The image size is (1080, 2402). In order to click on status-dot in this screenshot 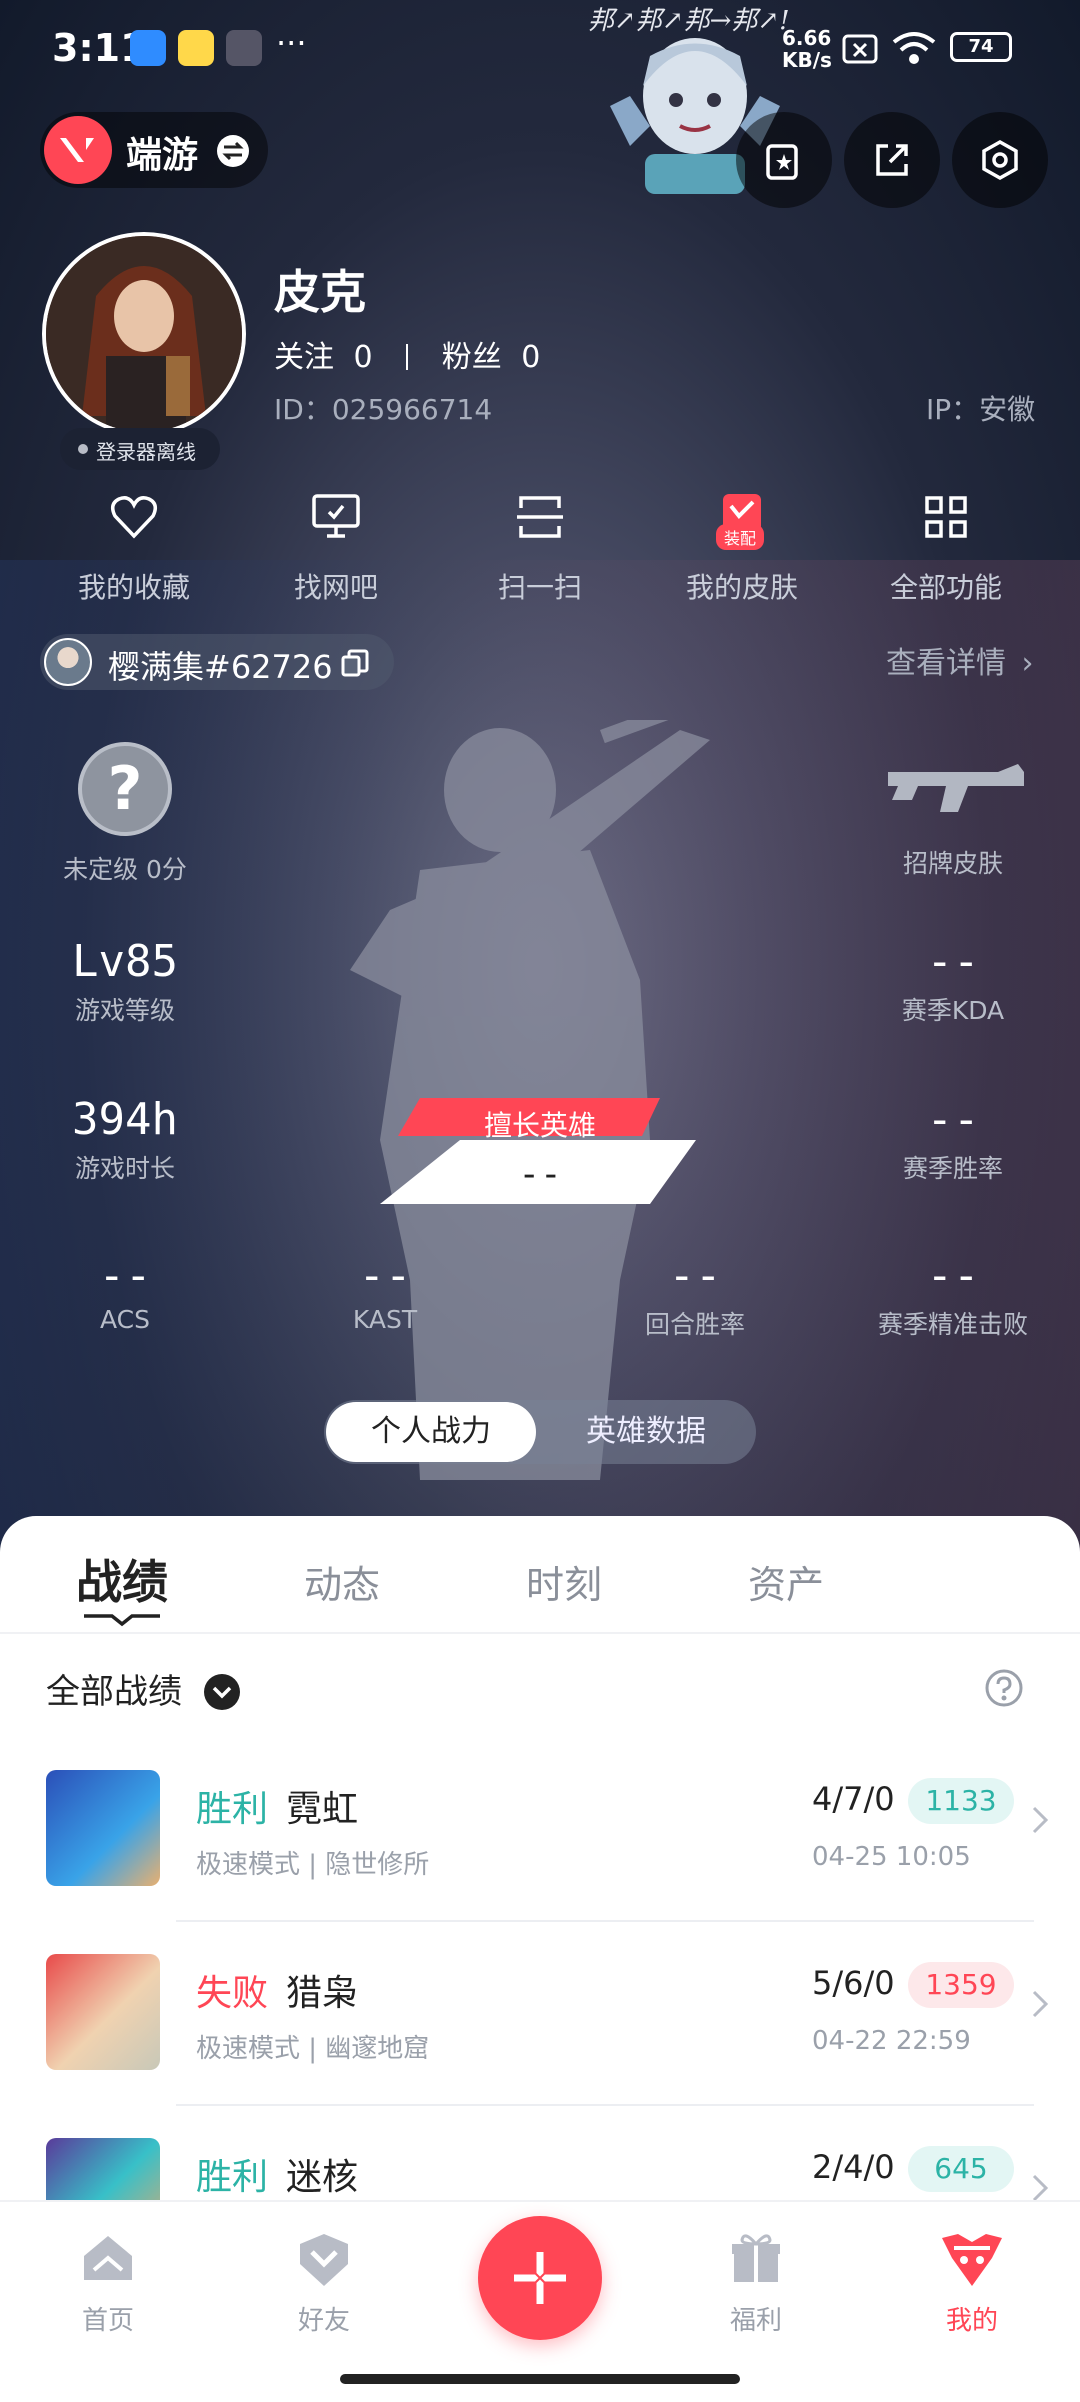, I will do `click(83, 449)`.